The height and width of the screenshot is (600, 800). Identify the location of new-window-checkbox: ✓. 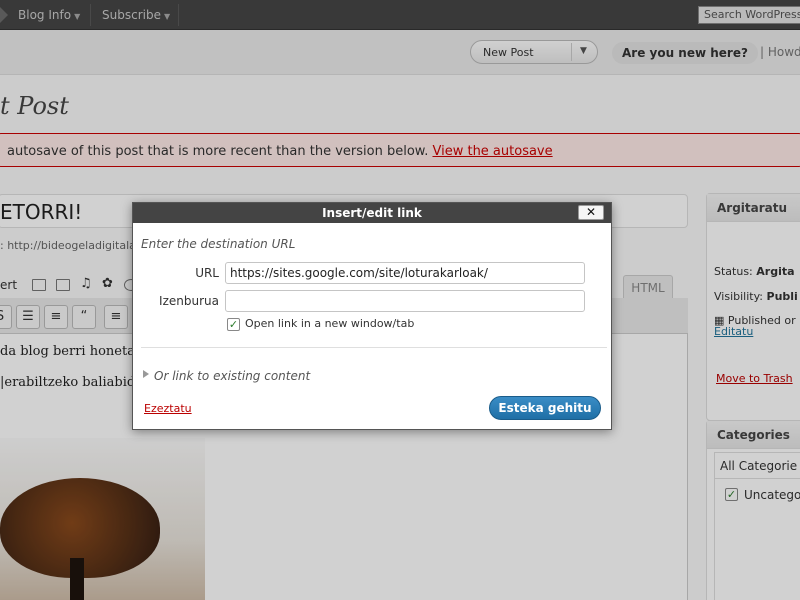
(233, 324).